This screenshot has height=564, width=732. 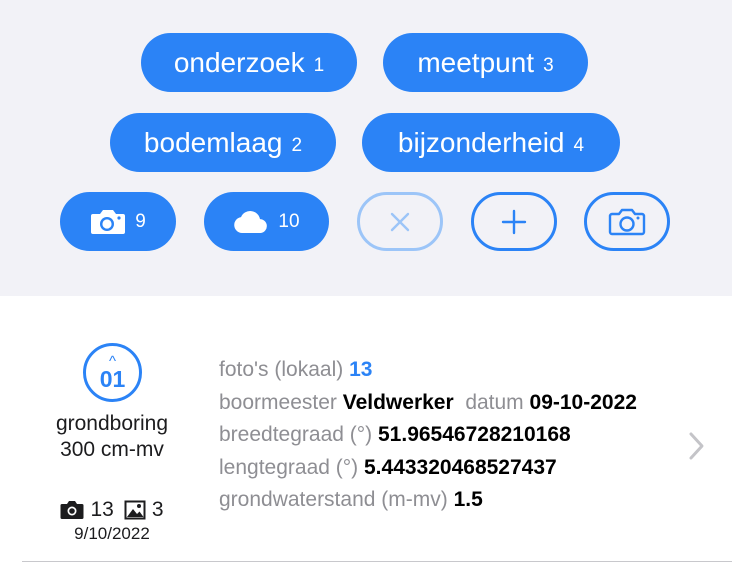 What do you see at coordinates (289, 221) in the screenshot?
I see `cloud-count: 10` at bounding box center [289, 221].